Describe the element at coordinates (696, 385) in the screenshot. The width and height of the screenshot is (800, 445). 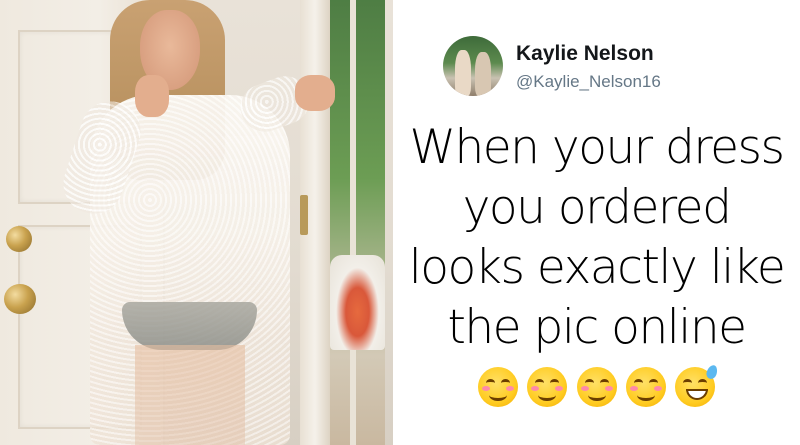
I see `grinning-face-with-sweat-icon` at that location.